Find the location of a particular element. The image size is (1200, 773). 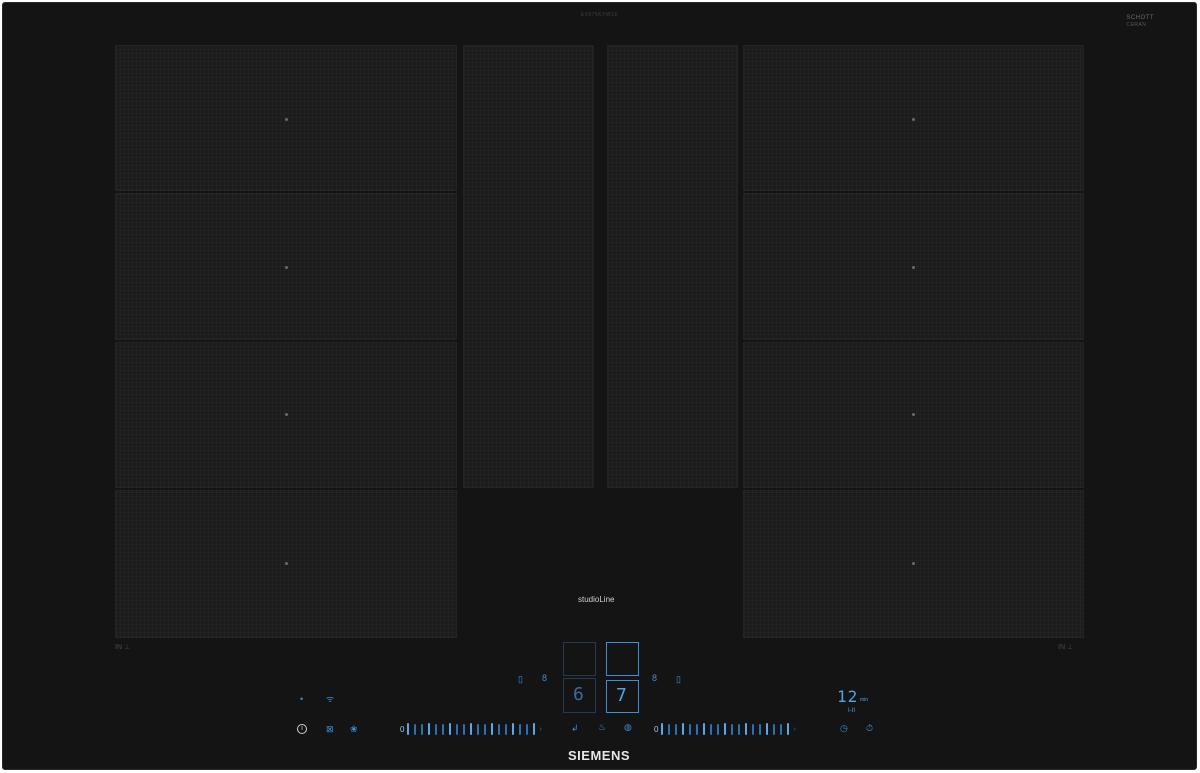

display-right-upper is located at coordinates (622, 659).